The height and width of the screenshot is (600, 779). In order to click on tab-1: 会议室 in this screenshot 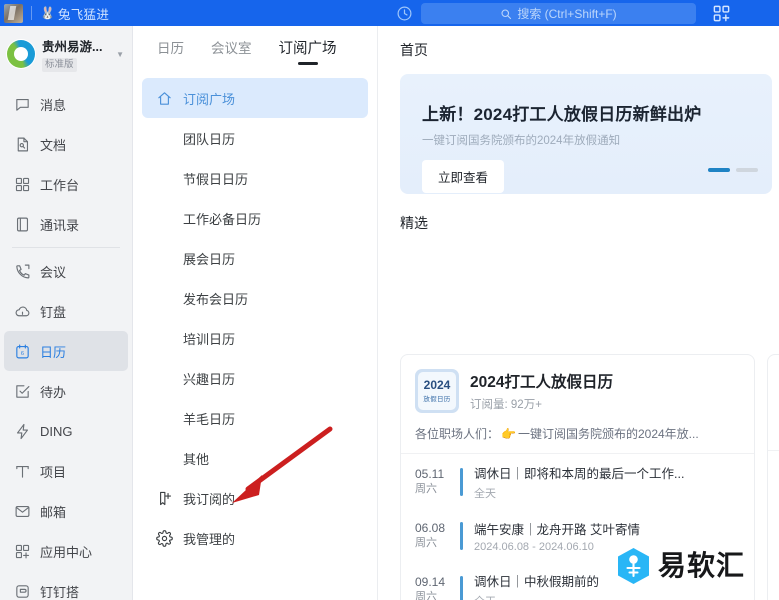, I will do `click(231, 47)`.